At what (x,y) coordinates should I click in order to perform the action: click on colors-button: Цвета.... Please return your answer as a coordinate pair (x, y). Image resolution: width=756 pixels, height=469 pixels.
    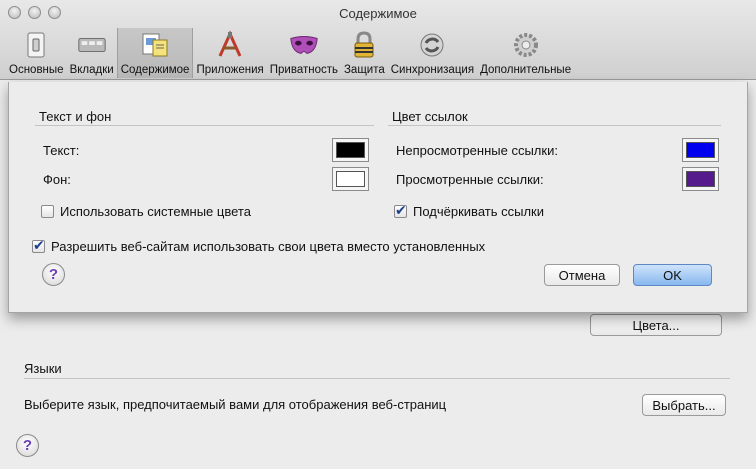
    Looking at the image, I should click on (656, 325).